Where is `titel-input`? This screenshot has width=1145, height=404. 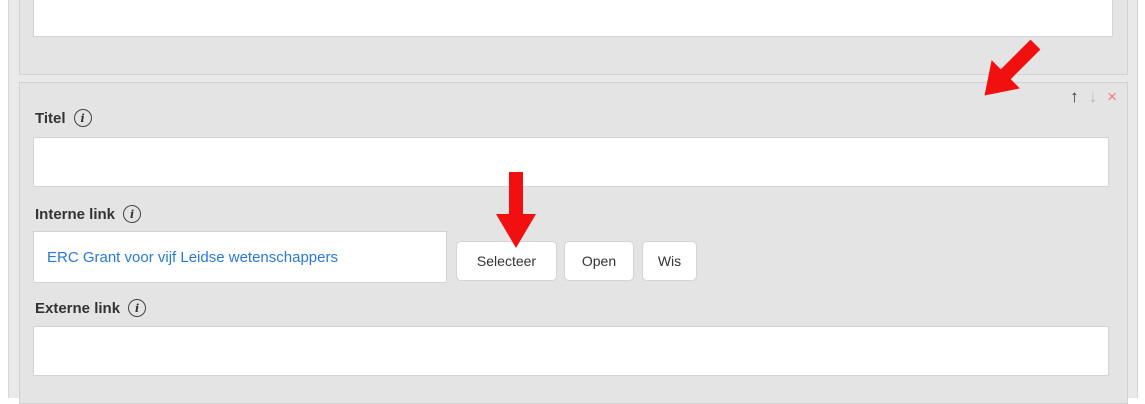 titel-input is located at coordinates (571, 162).